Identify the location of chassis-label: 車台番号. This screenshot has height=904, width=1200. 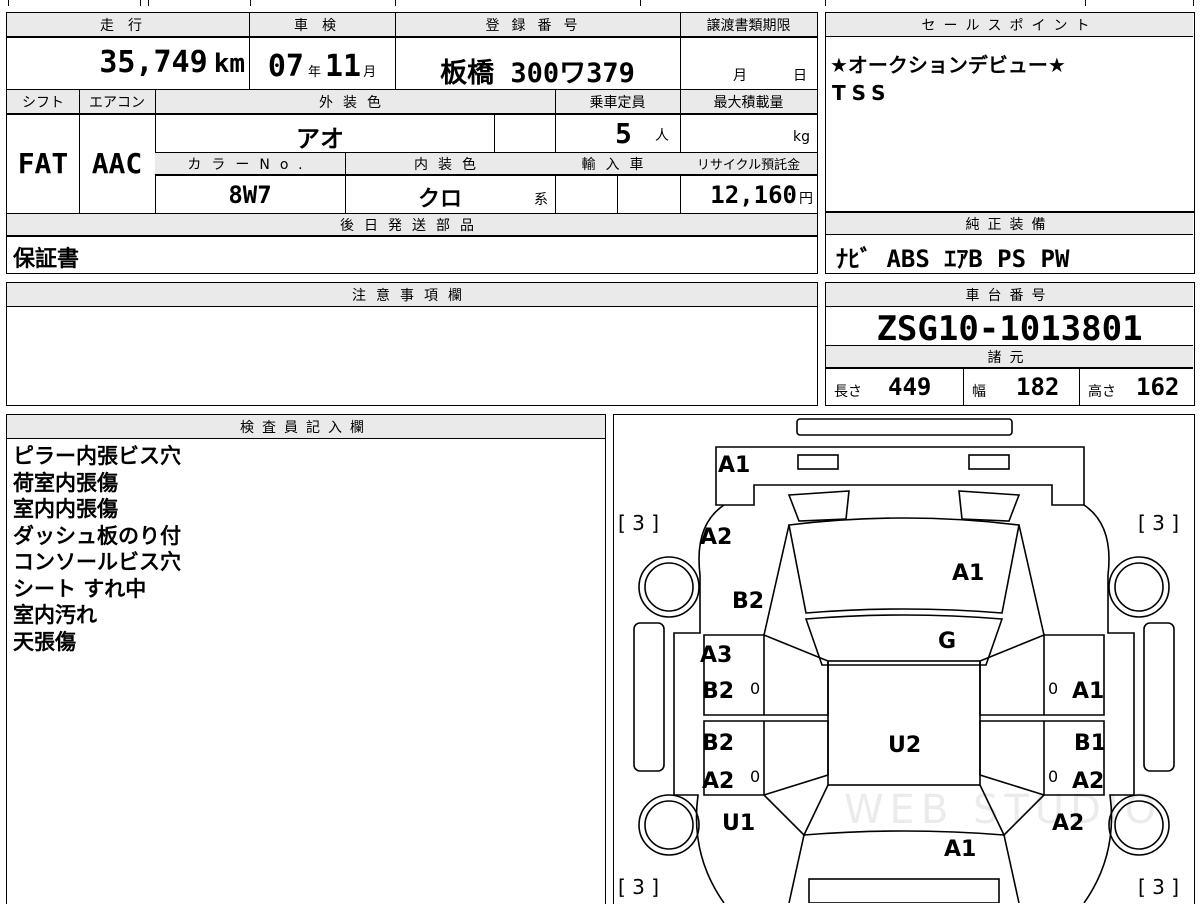
(1009, 296).